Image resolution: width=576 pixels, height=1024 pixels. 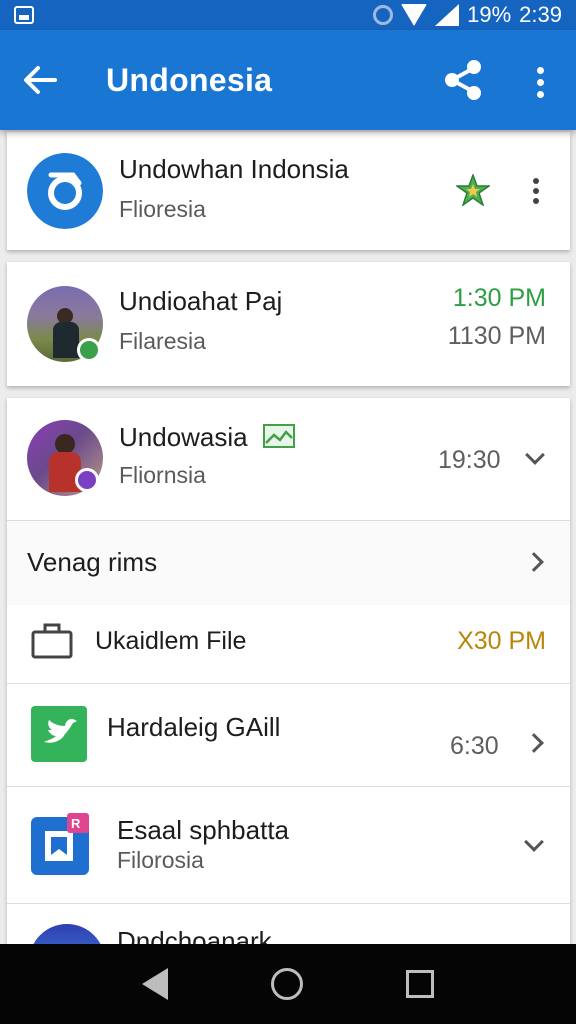 I want to click on list-item: Undowasia Fliornsia 19:30, so click(x=288, y=459).